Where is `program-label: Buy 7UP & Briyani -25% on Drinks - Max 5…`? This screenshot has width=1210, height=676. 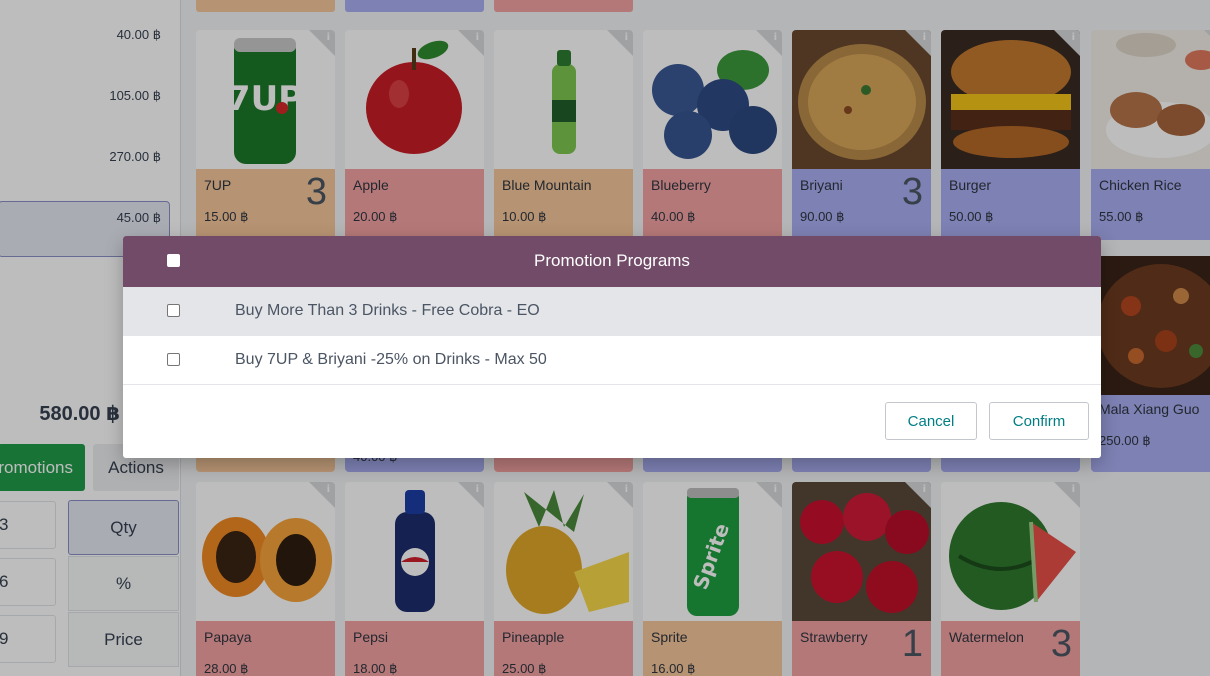
program-label: Buy 7UP & Briyani -25% on Drinks - Max 5… is located at coordinates (391, 359).